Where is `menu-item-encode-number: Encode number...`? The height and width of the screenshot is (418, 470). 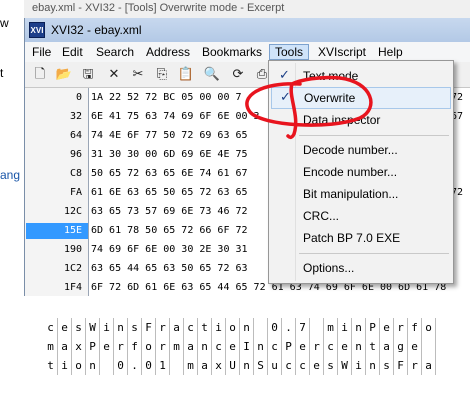 menu-item-encode-number: Encode number... is located at coordinates (361, 172).